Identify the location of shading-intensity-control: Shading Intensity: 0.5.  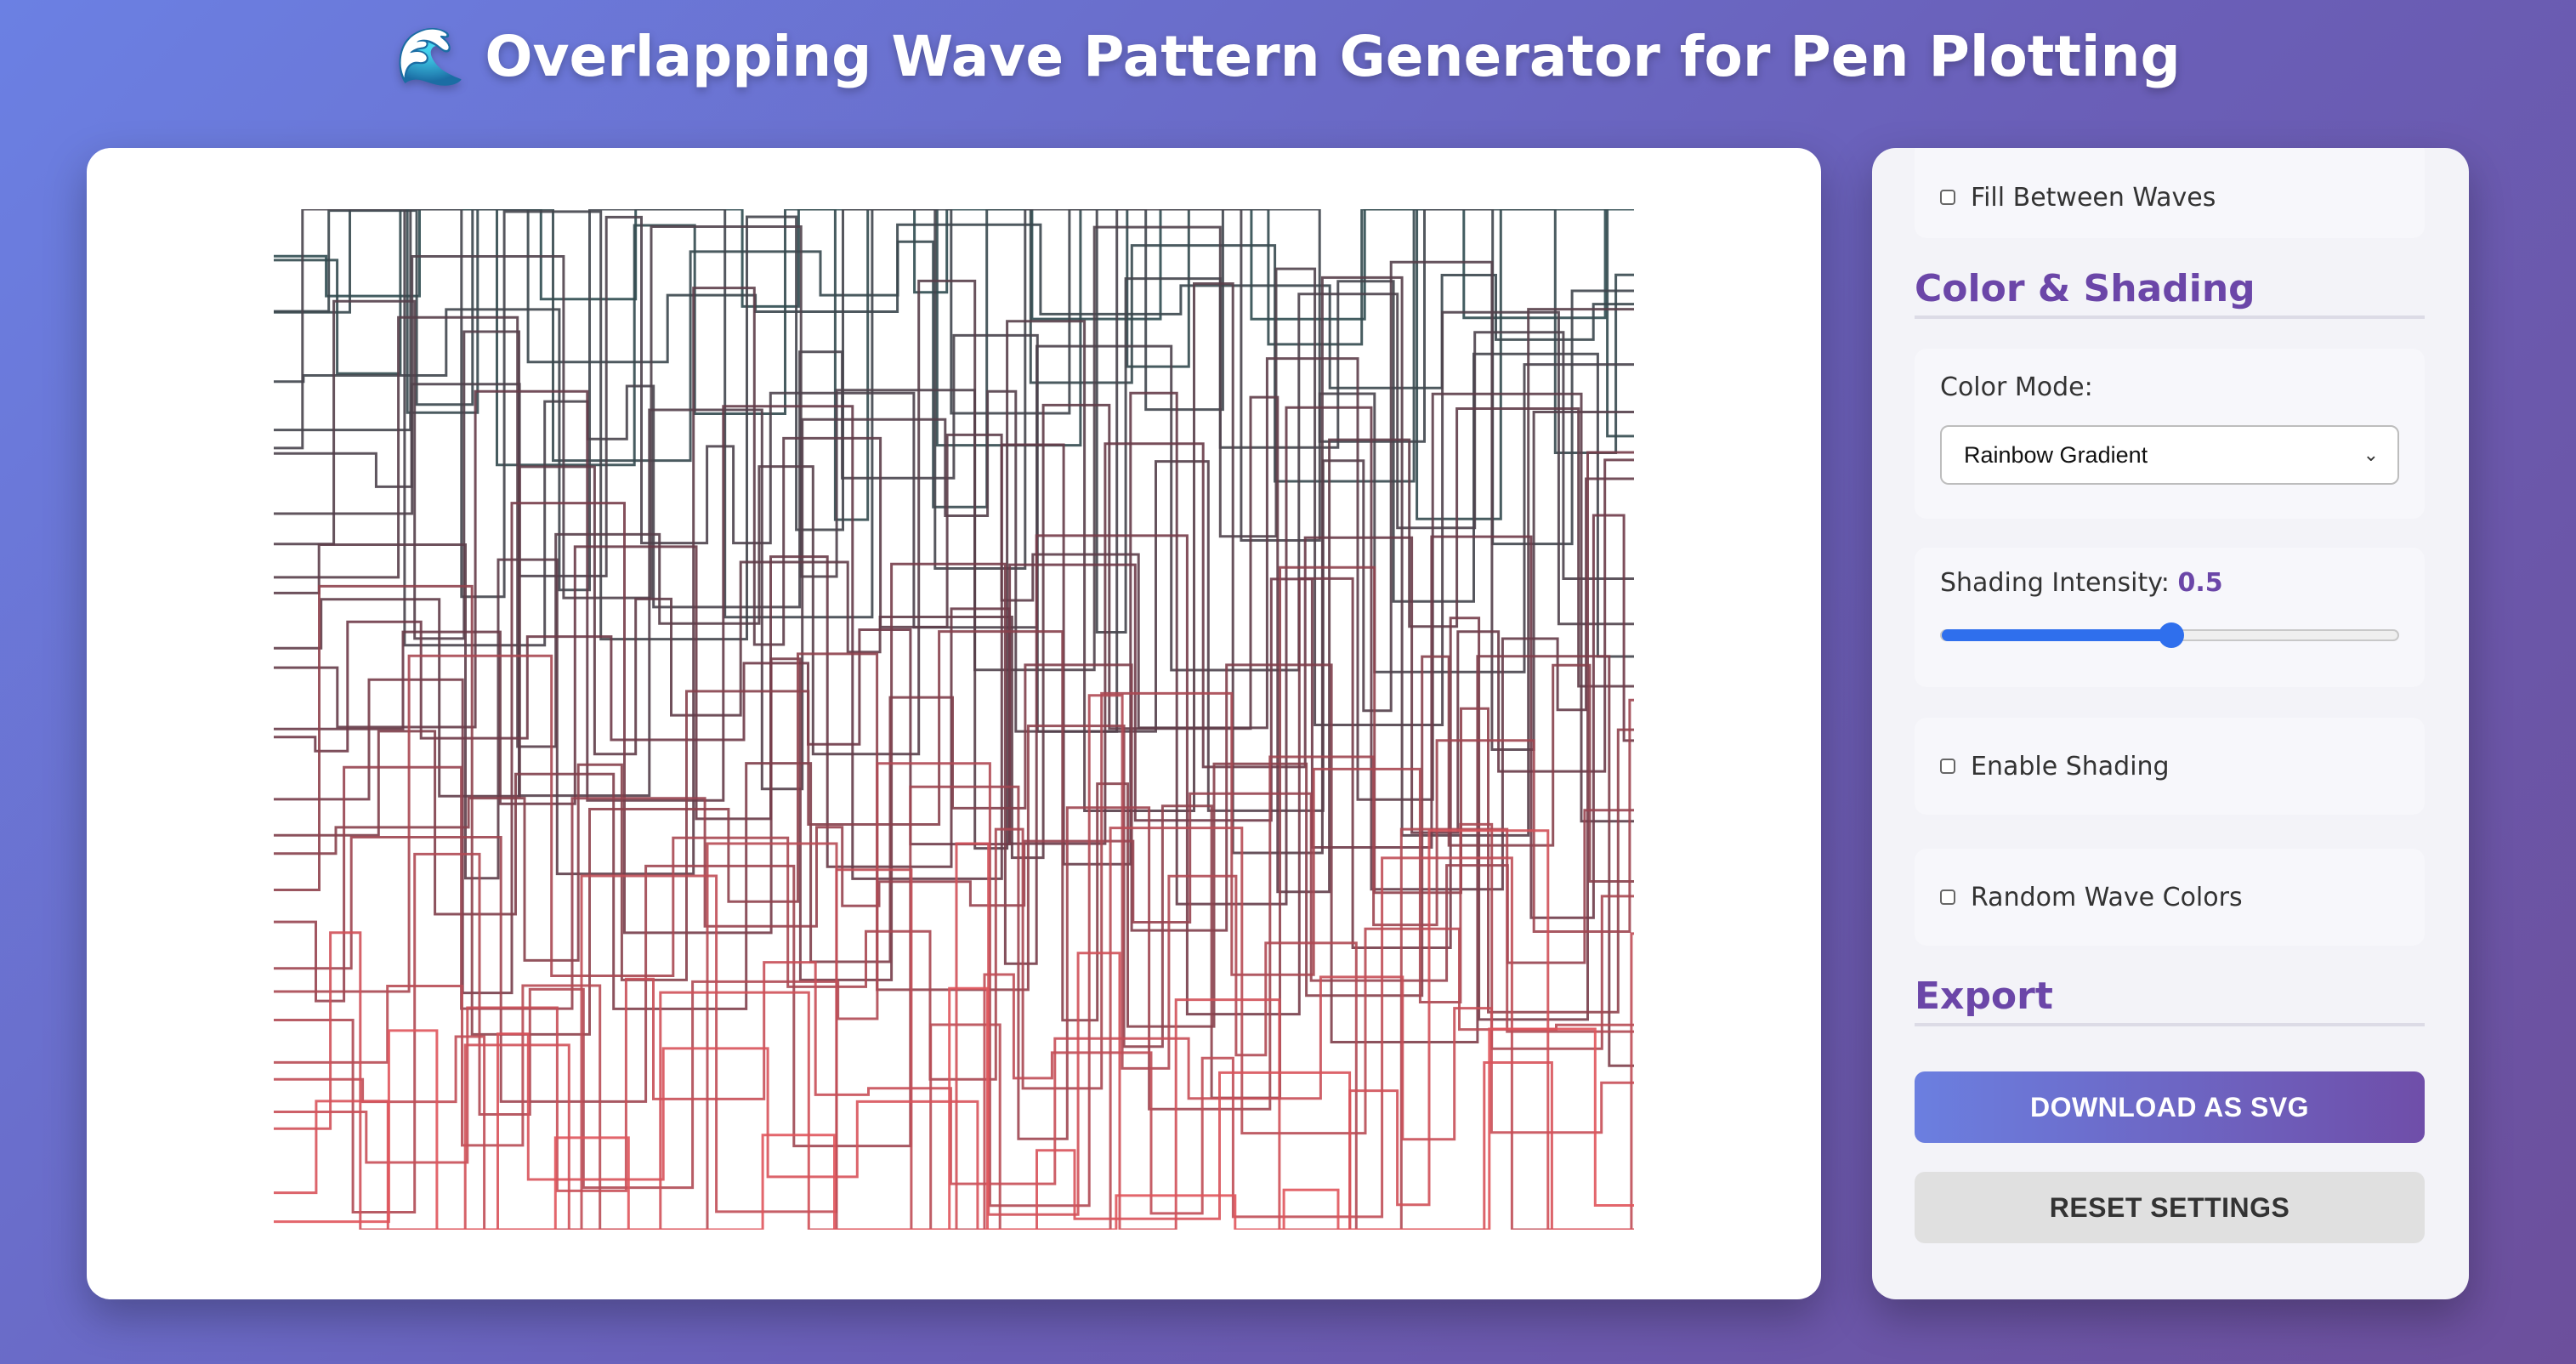
(2170, 618).